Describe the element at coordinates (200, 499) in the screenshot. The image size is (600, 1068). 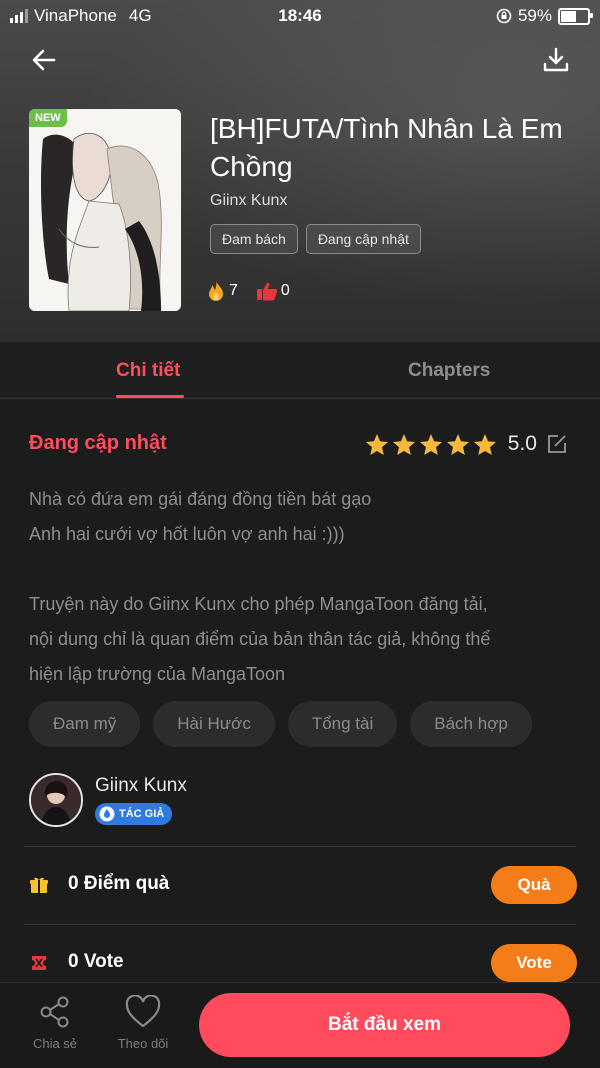
I see `description-line: Nhà có đứa em gái đáng đồng tiền bát gạo` at that location.